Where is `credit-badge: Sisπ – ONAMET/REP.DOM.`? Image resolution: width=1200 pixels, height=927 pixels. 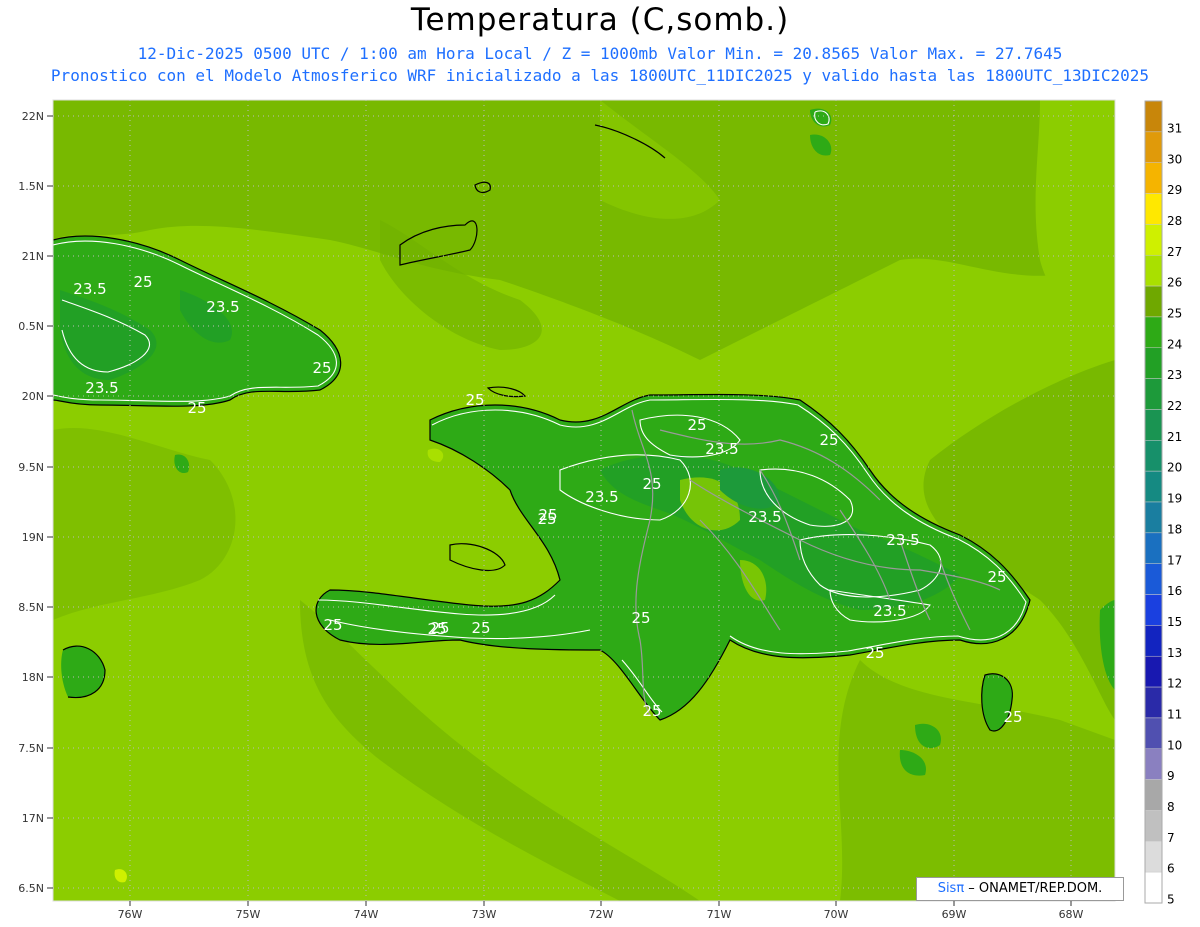 credit-badge: Sisπ – ONAMET/REP.DOM. is located at coordinates (1020, 889).